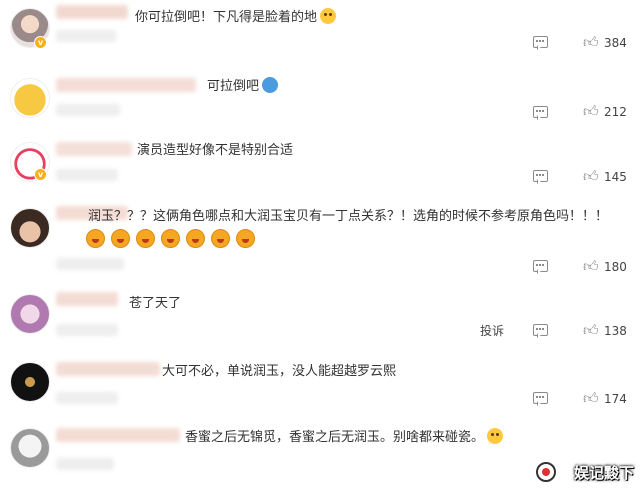 Image resolution: width=640 pixels, height=491 pixels. Describe the element at coordinates (243, 86) in the screenshot. I see `comment-text: 可拉倒吧` at that location.